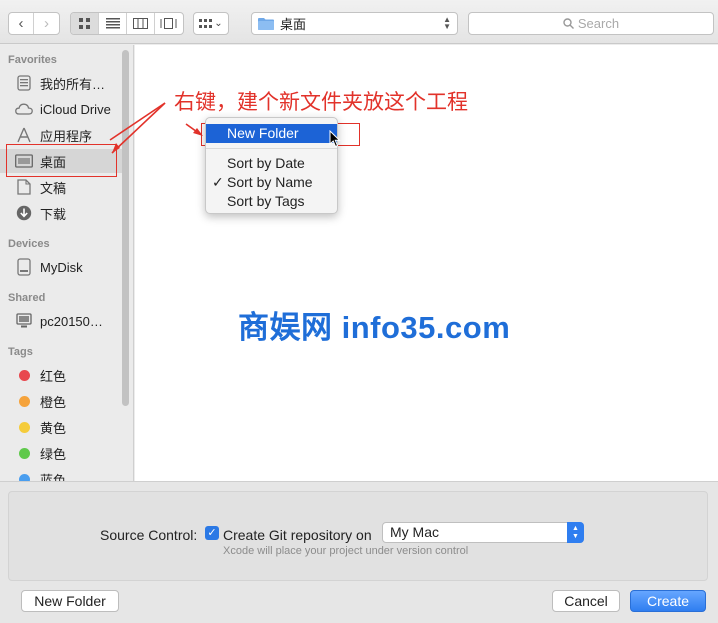 The image size is (718, 623). I want to click on button-label: New Folder, so click(70, 601).